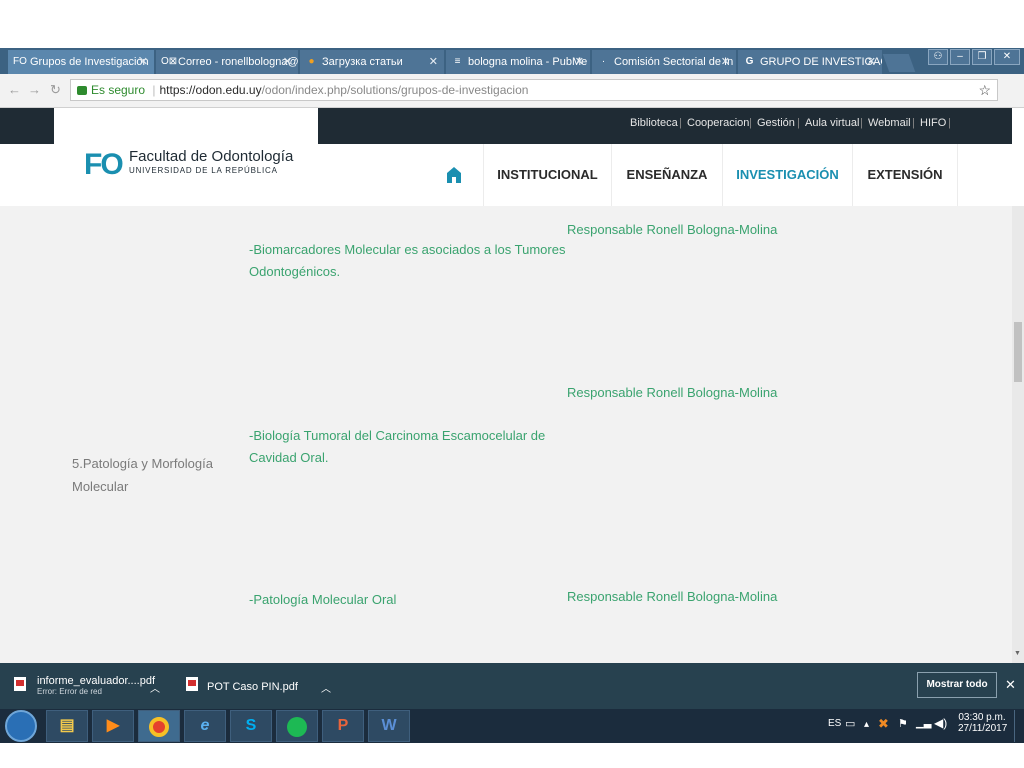  I want to click on logo-title: Facultad de Odontología, so click(211, 156).